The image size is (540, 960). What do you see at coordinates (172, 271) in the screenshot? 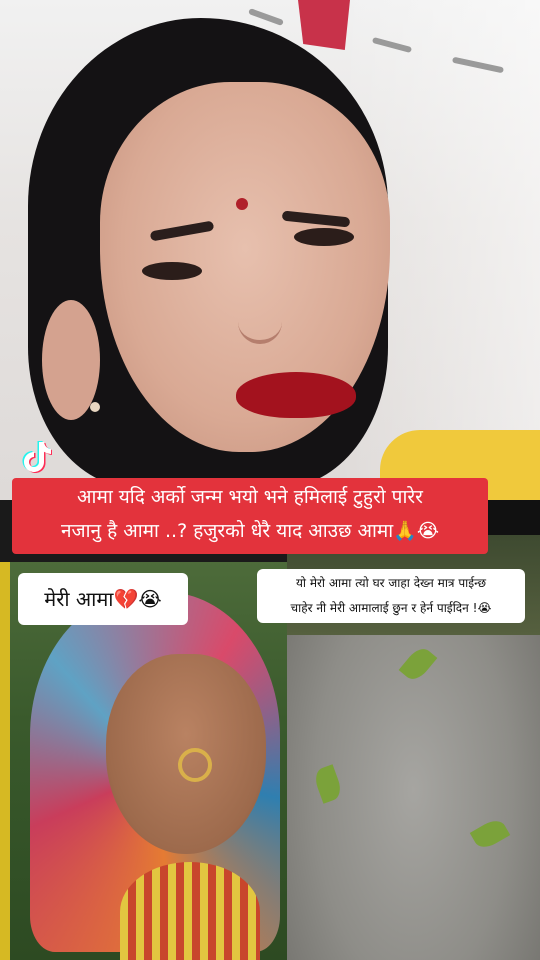
I see `left-eye` at bounding box center [172, 271].